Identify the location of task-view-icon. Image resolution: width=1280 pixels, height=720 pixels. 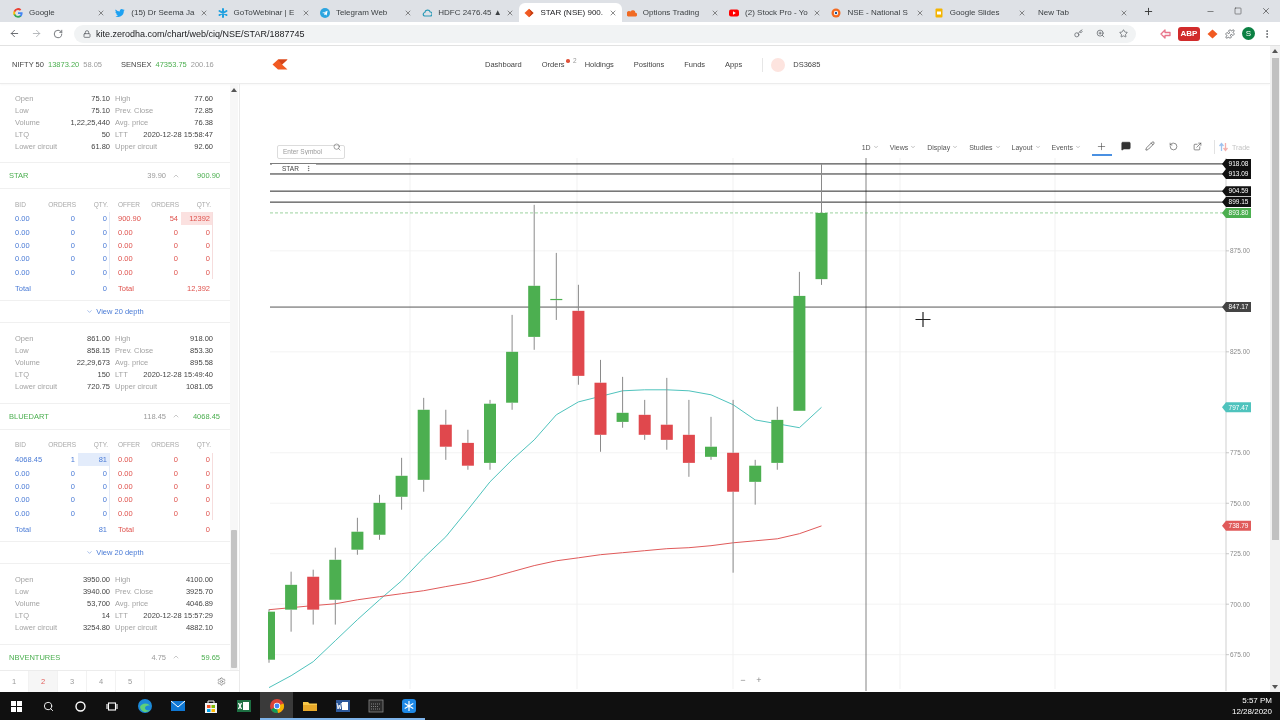
(112, 706).